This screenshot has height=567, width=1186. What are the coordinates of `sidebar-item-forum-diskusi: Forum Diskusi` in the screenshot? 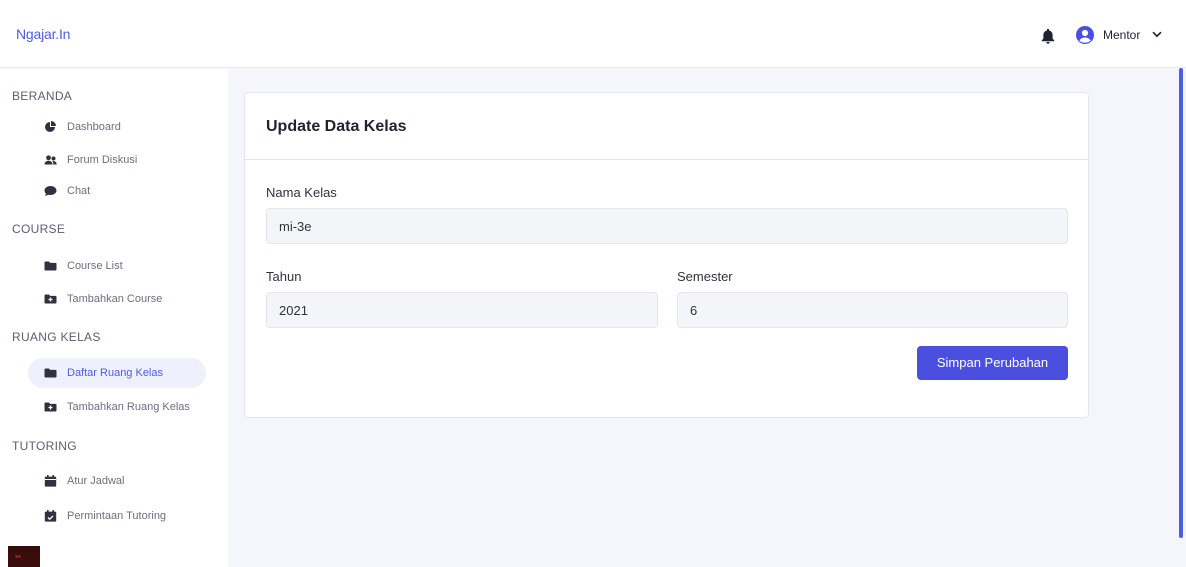 It's located at (117, 160).